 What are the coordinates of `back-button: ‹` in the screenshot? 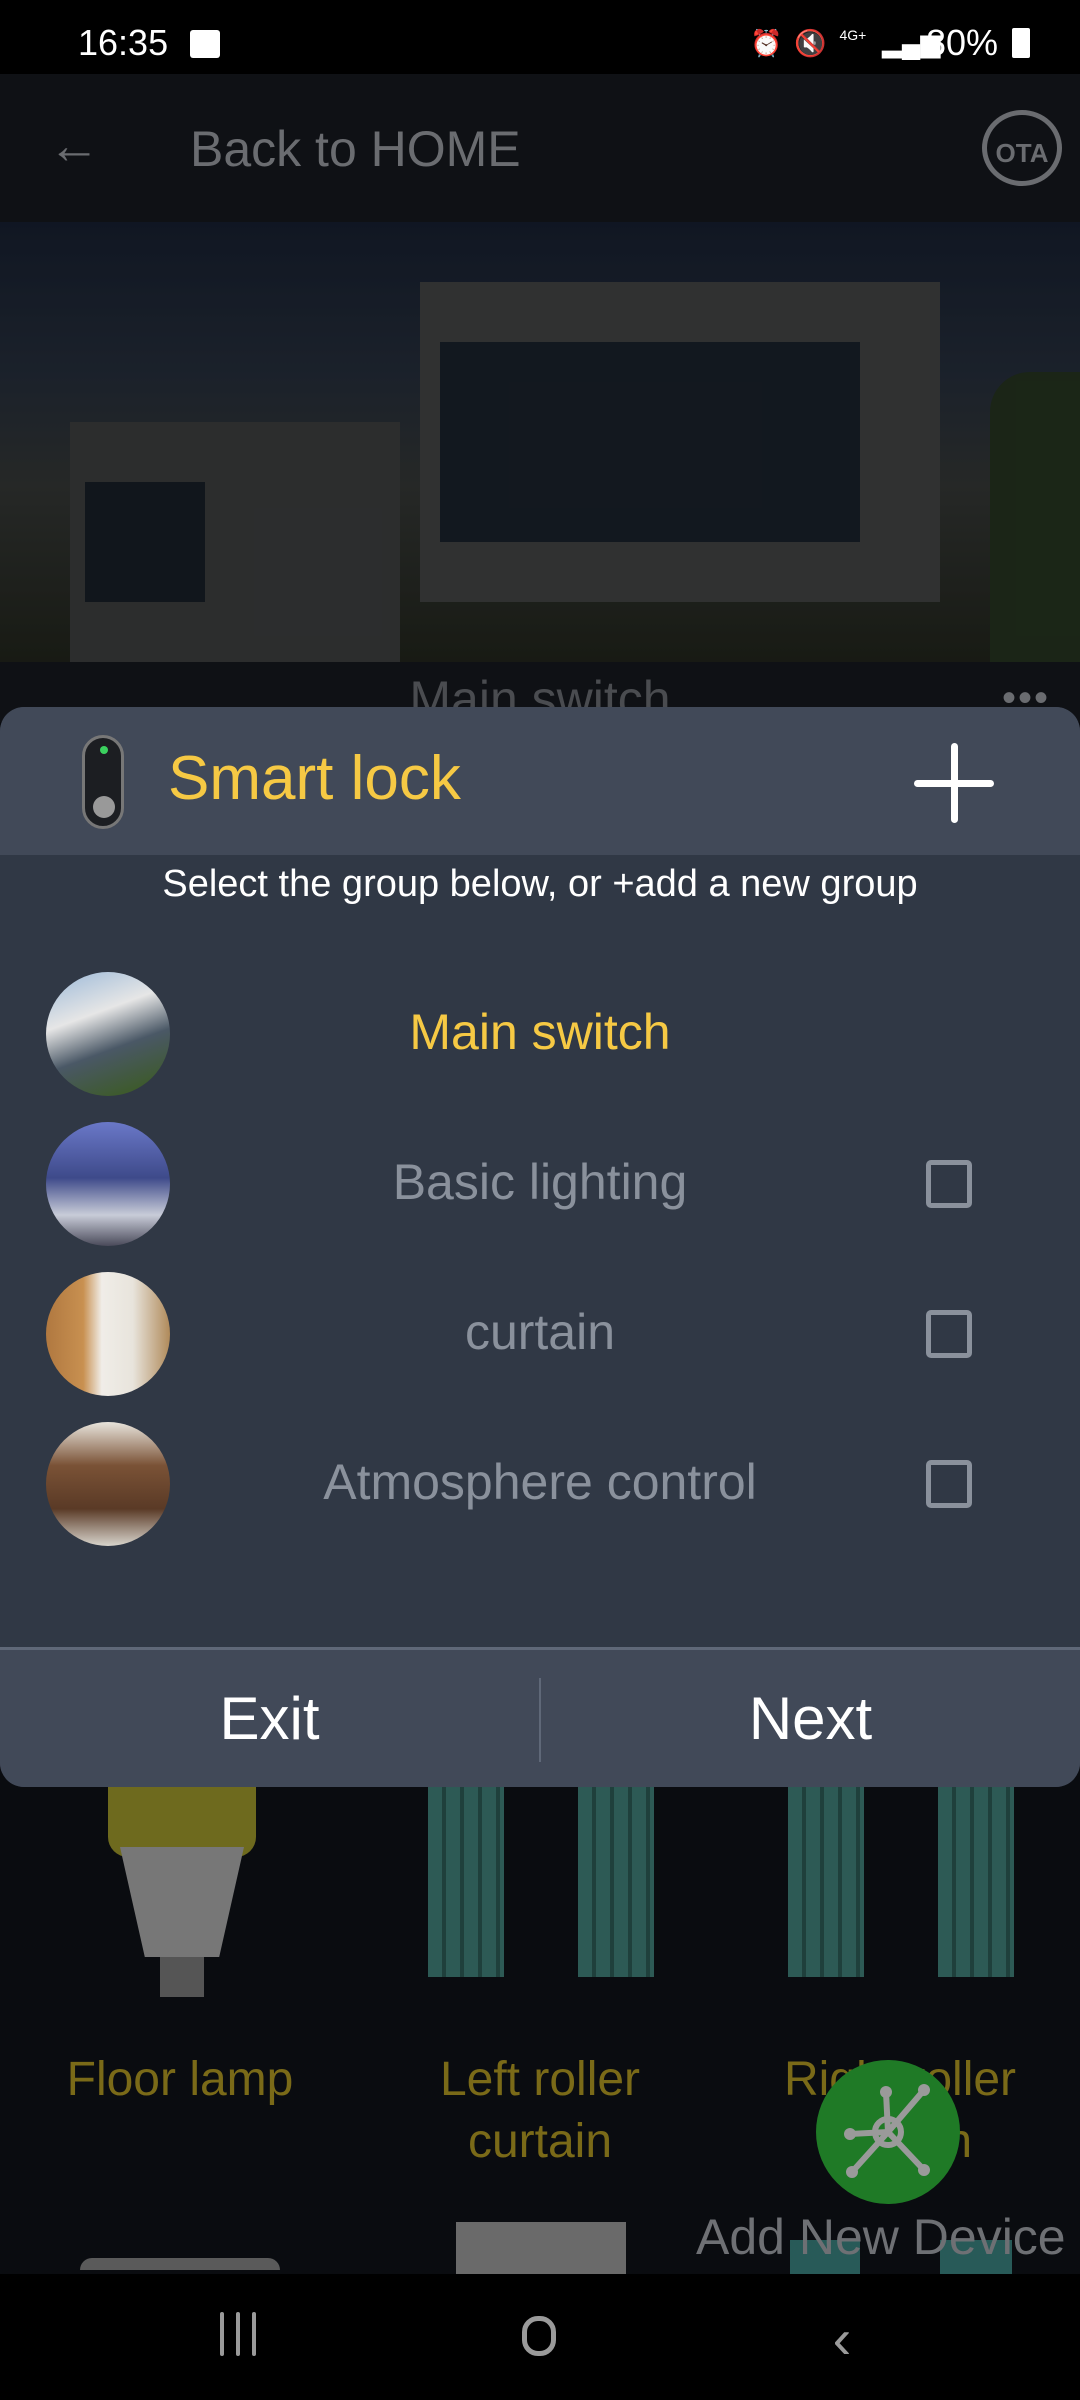 It's located at (842, 2339).